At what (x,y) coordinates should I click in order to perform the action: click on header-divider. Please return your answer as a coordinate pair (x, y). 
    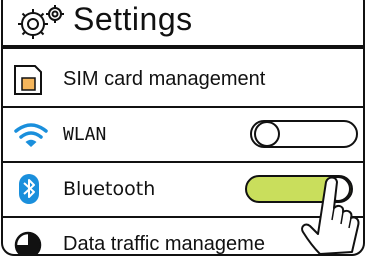
    Looking at the image, I should click on (183, 47).